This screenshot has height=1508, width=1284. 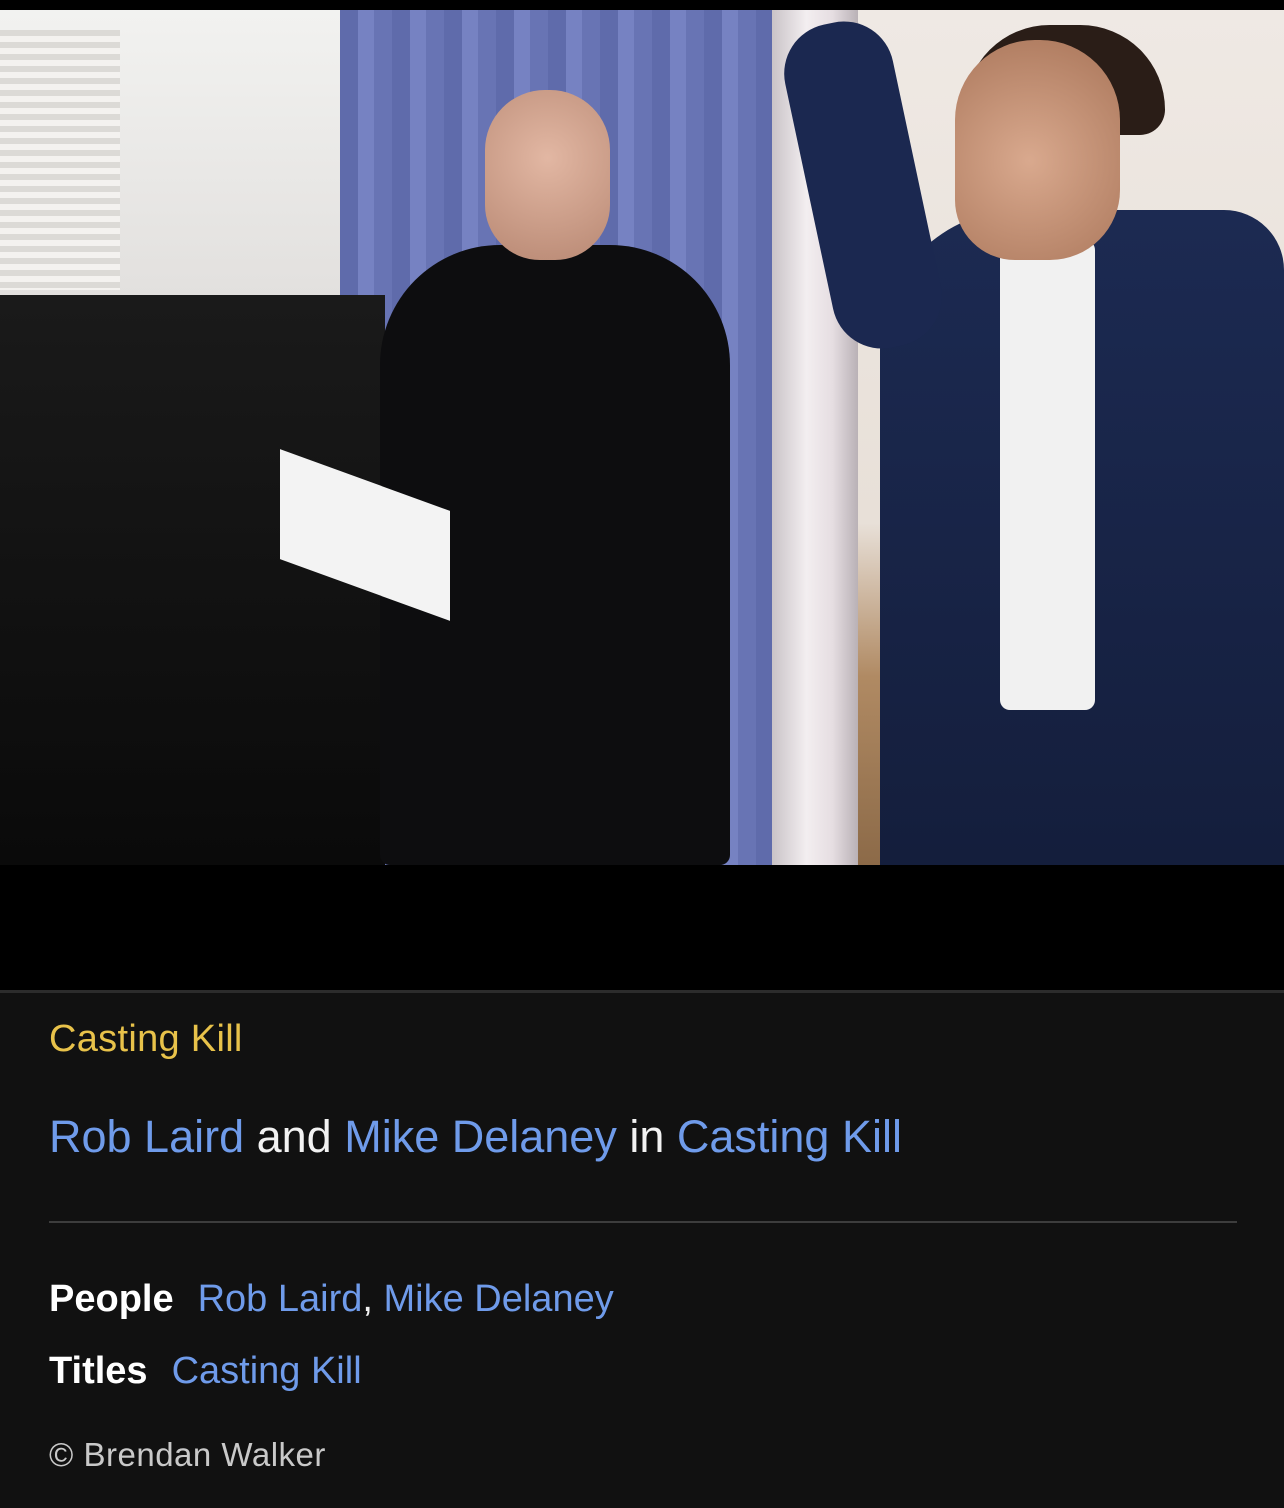 I want to click on caption-title: Casting Kill, so click(x=146, y=1039).